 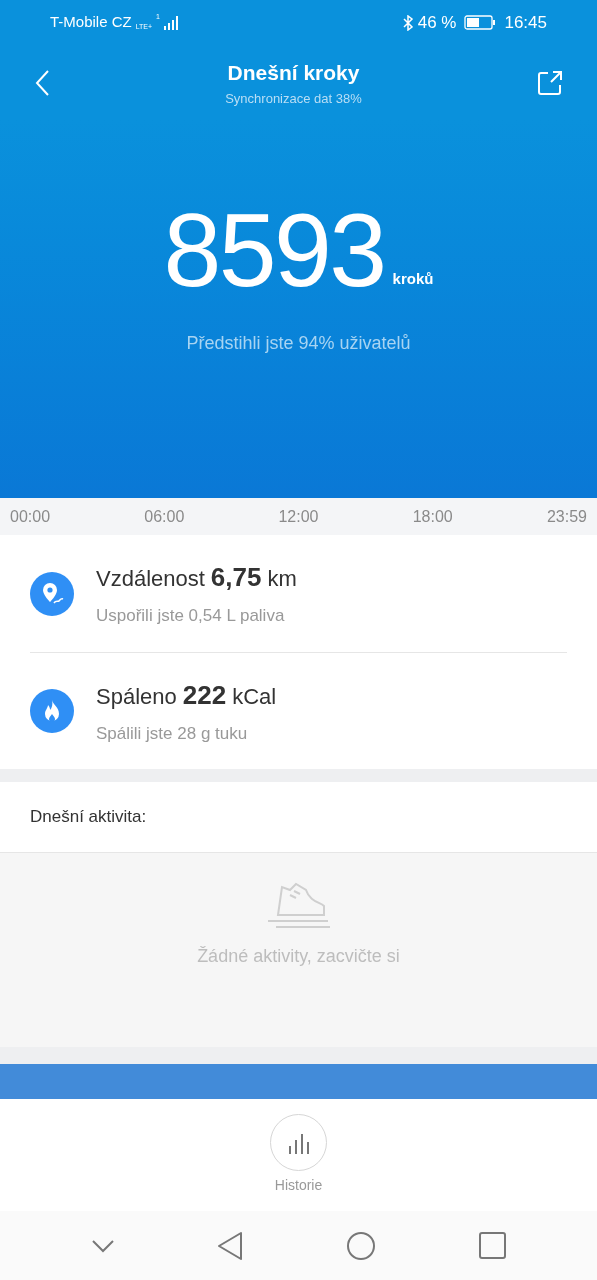 I want to click on activity-title: Dnešní aktivita:, so click(x=88, y=817).